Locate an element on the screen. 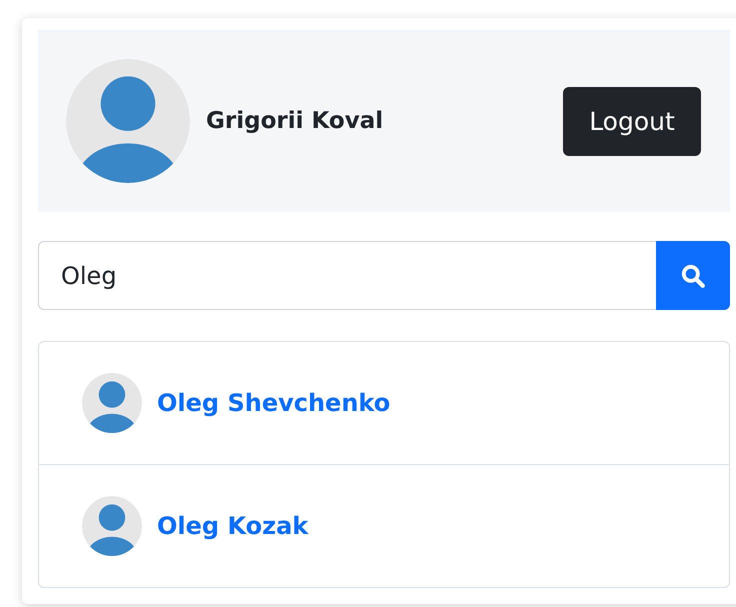  user-name: Grigorii Koval is located at coordinates (295, 121).